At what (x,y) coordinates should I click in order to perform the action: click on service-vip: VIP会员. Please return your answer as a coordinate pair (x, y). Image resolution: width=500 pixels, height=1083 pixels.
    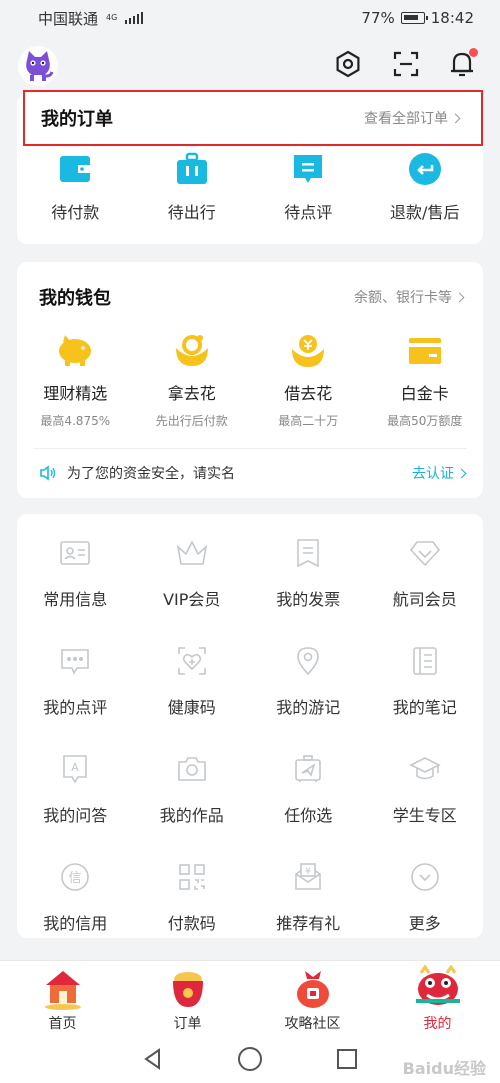
    Looking at the image, I should click on (192, 573).